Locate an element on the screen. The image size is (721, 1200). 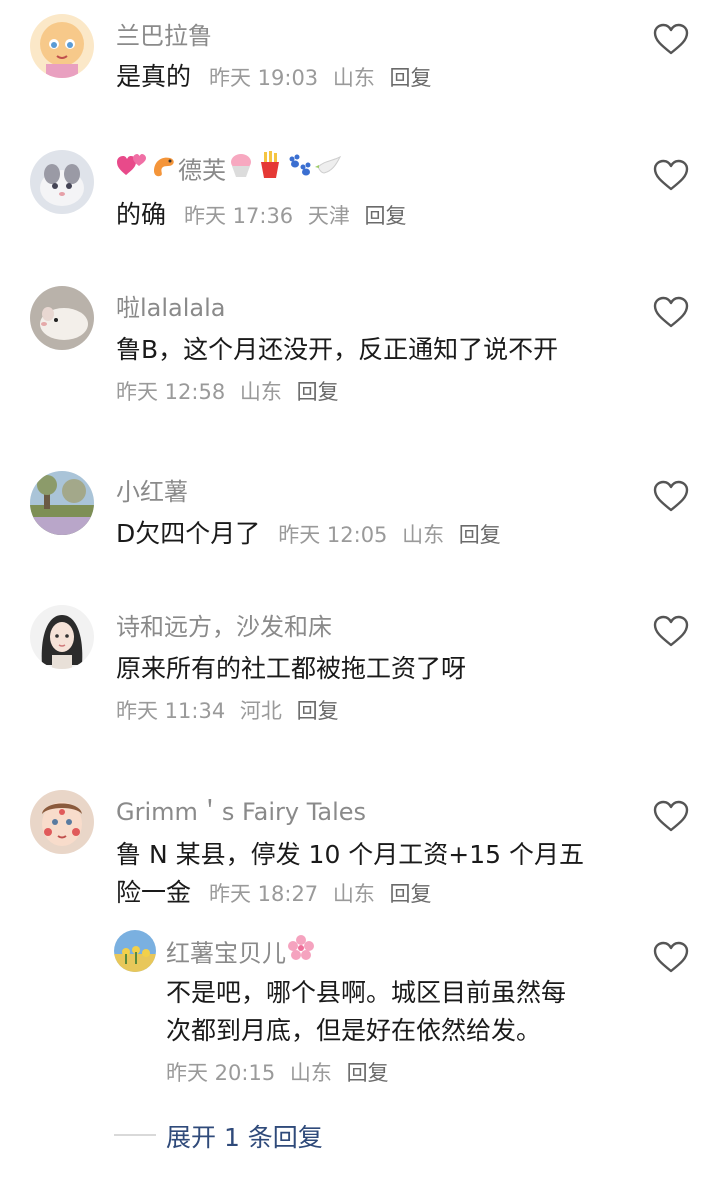
comment-meta: 昨天 12:05 山东 回复 is located at coordinates (389, 535).